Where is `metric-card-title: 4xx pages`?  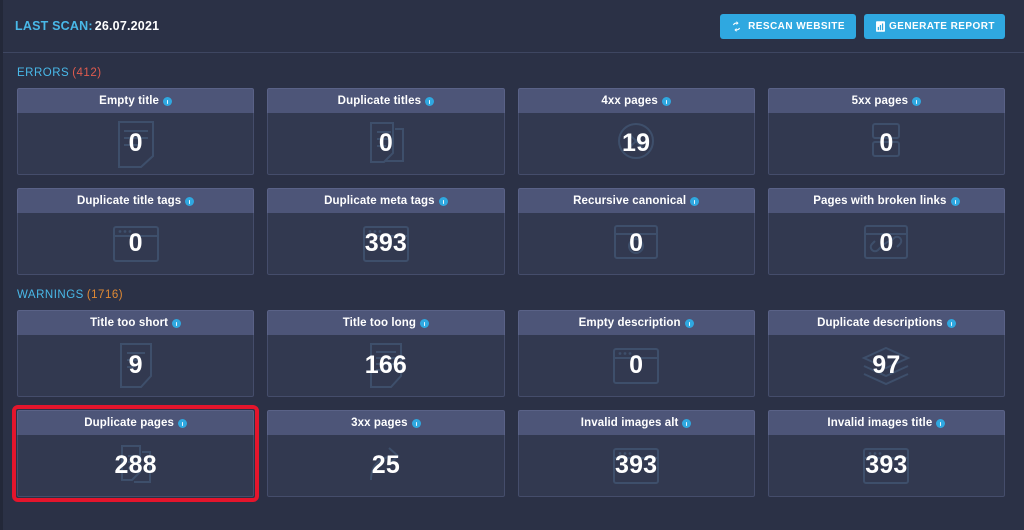
metric-card-title: 4xx pages is located at coordinates (629, 101).